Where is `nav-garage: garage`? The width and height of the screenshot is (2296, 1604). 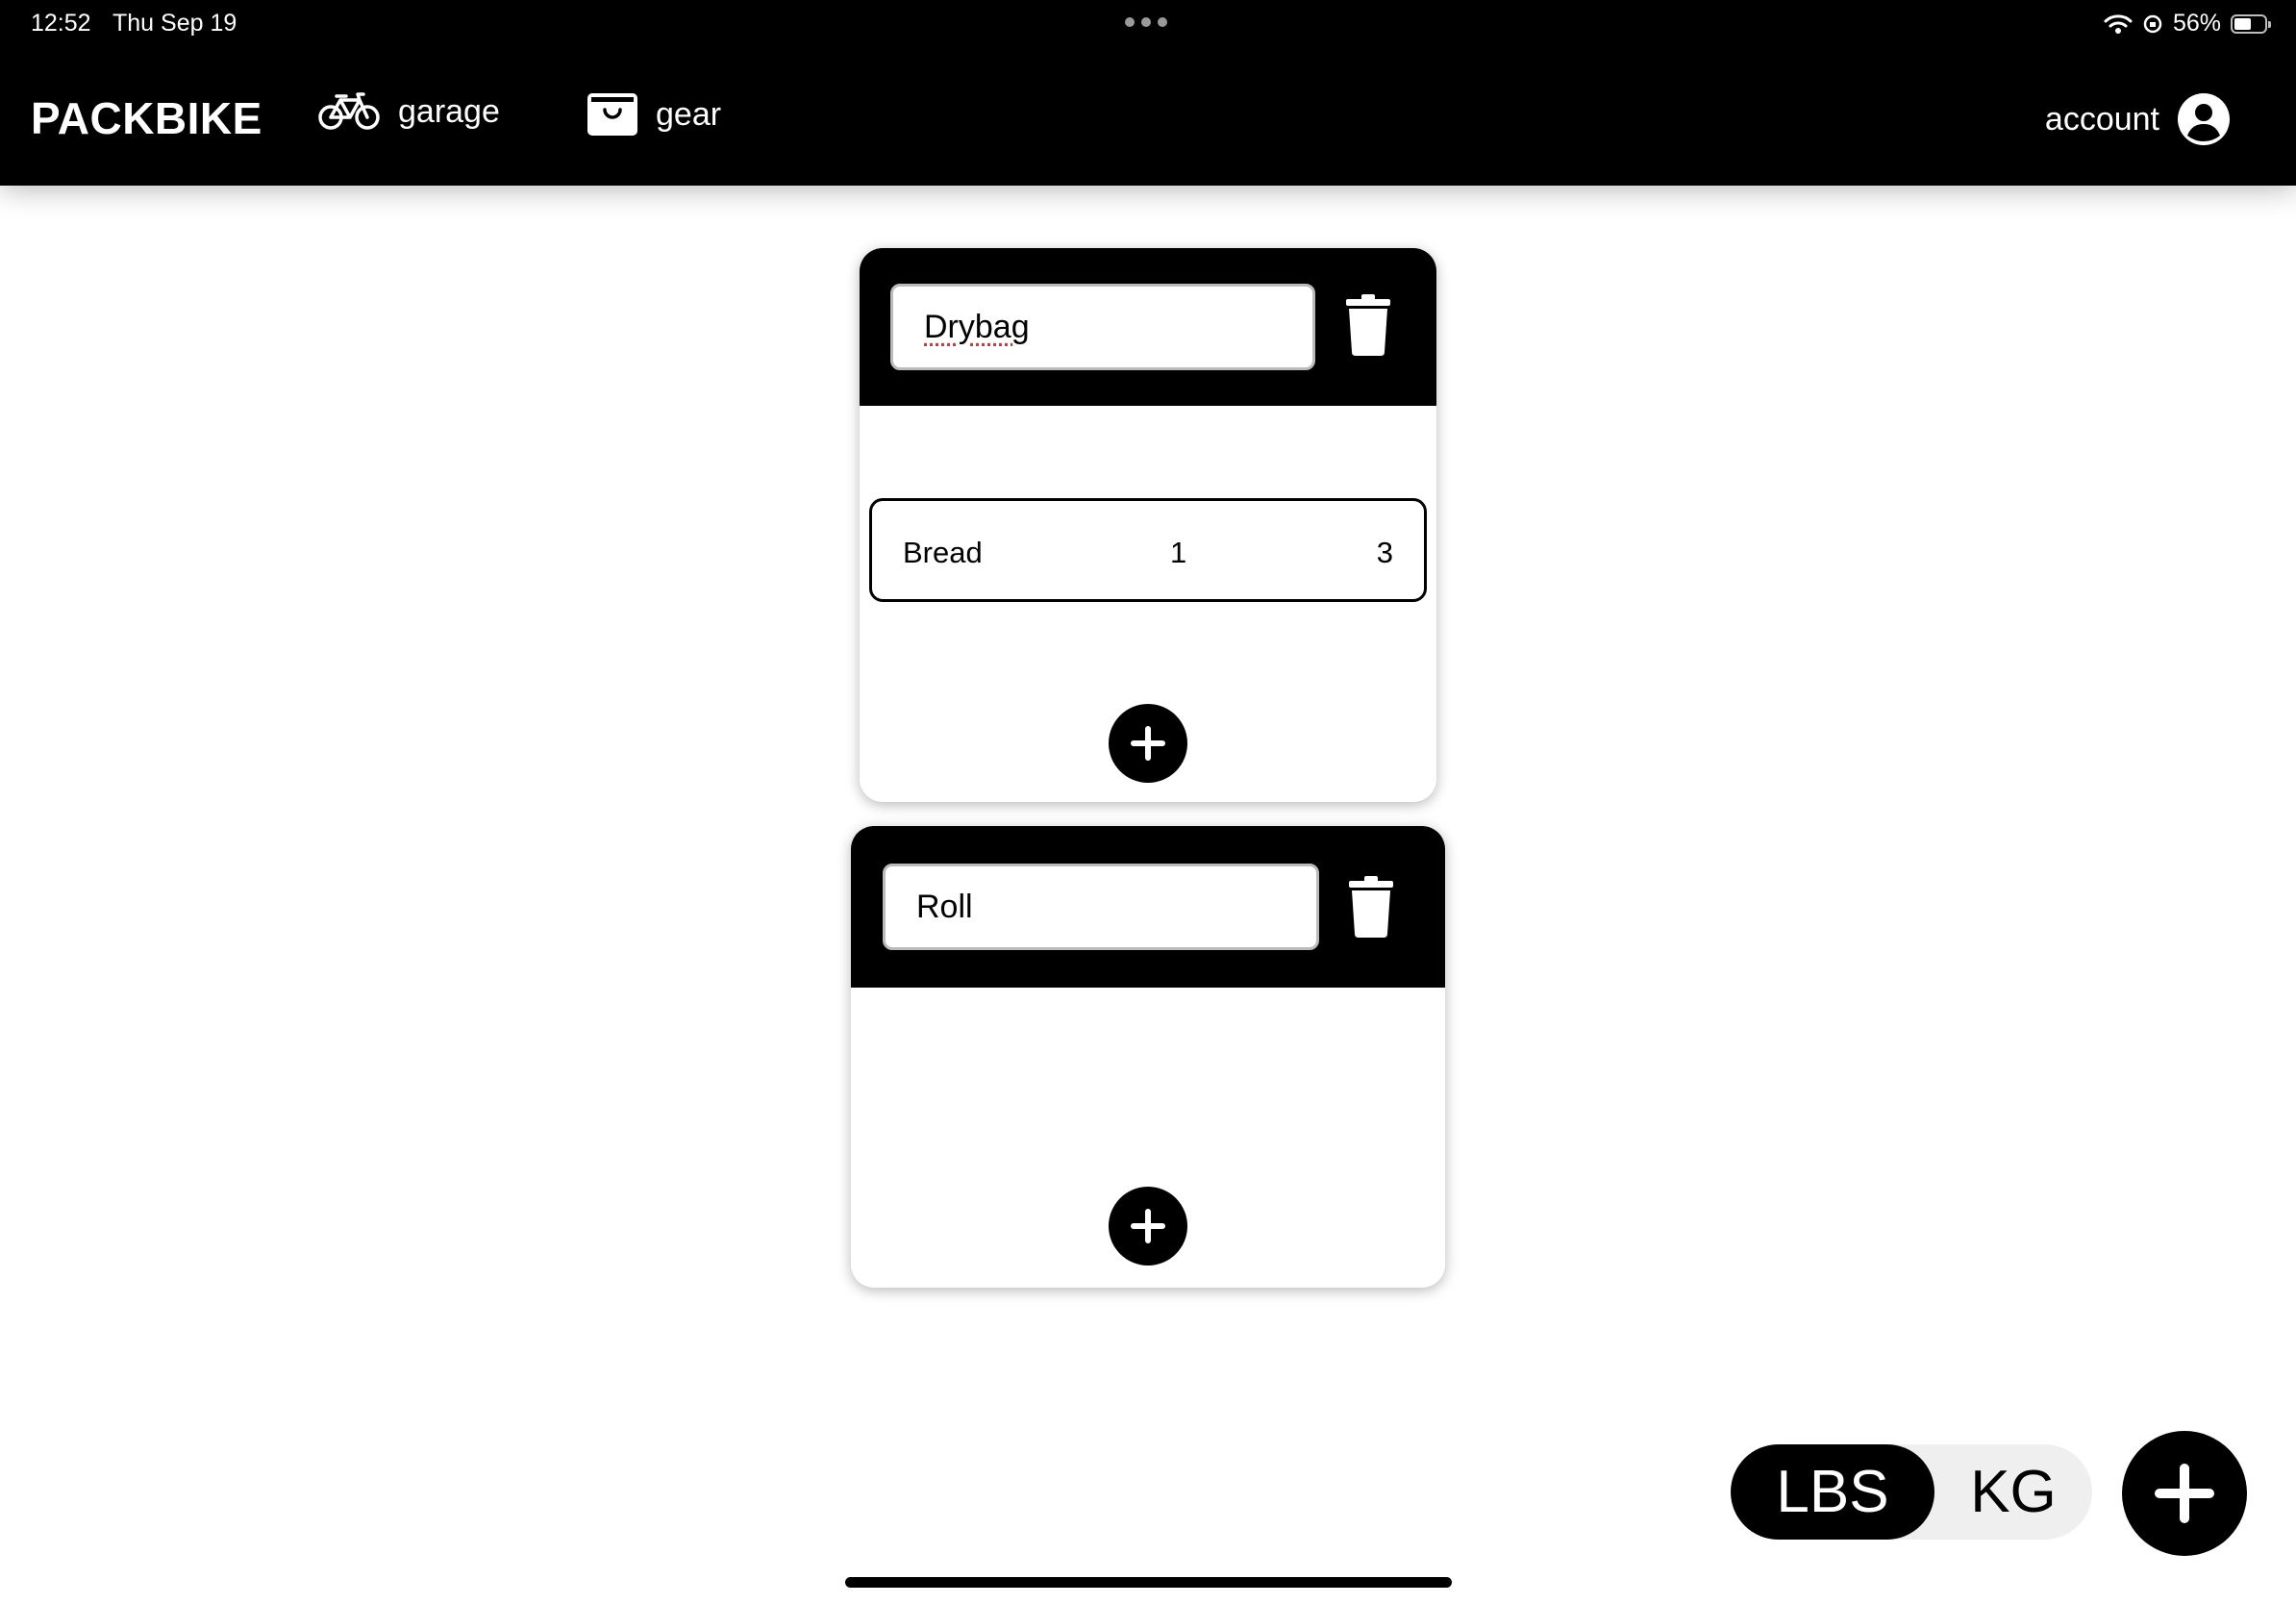 nav-garage: garage is located at coordinates (408, 111).